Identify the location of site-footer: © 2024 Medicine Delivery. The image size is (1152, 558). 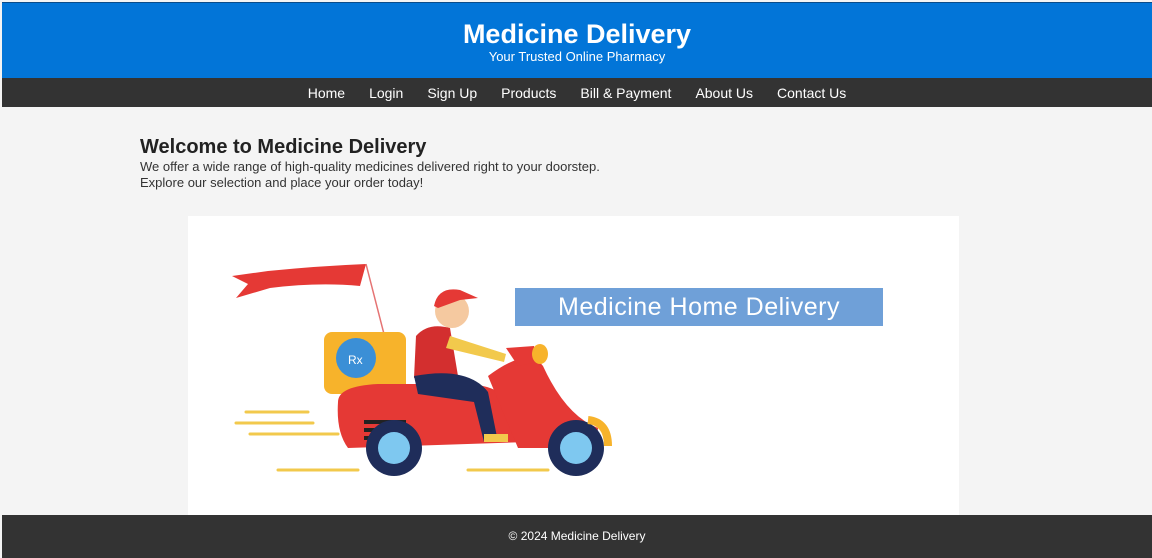
(577, 536).